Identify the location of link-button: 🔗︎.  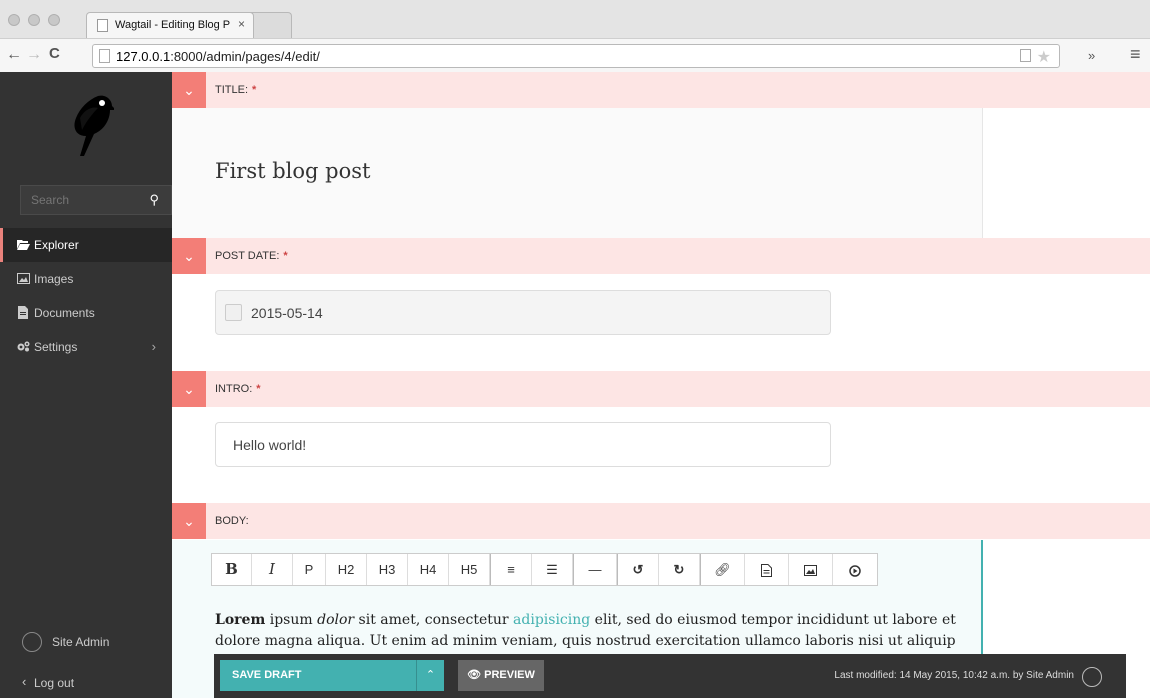
(723, 569).